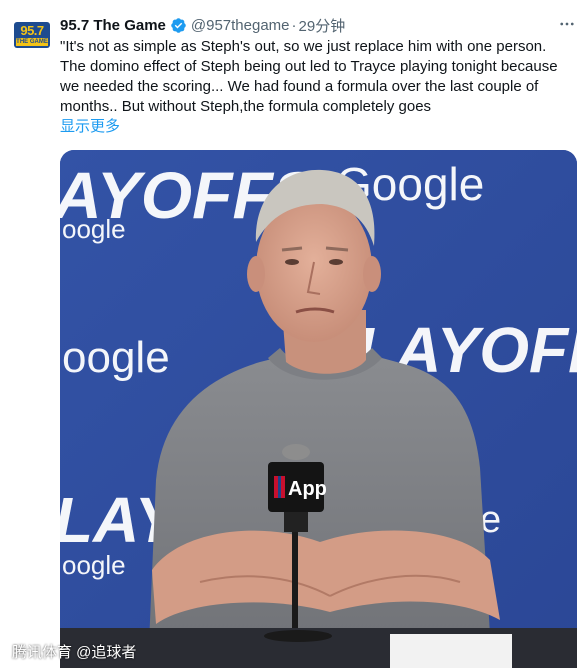  I want to click on backdrop-google-bottom-left: oogle, so click(94, 565).